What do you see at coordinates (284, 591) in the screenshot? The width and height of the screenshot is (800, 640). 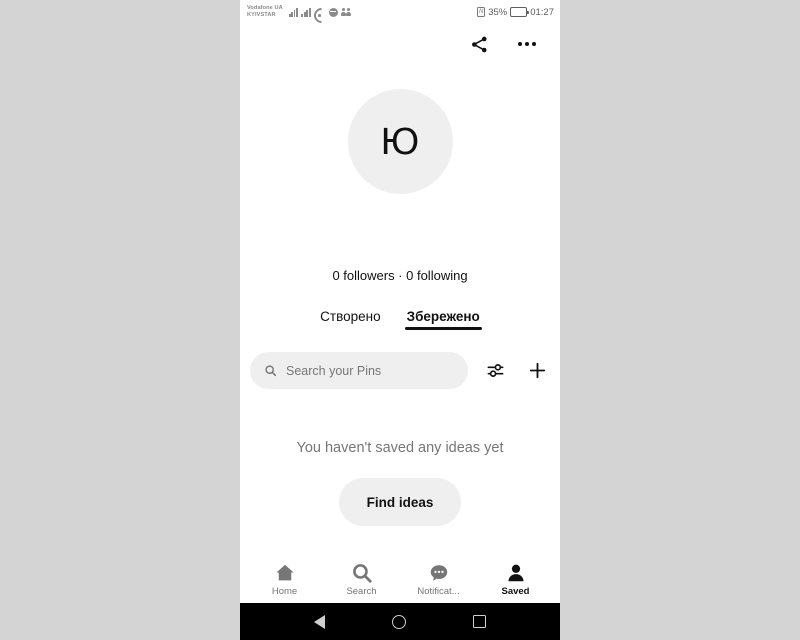 I see `nav-label-home: Home` at bounding box center [284, 591].